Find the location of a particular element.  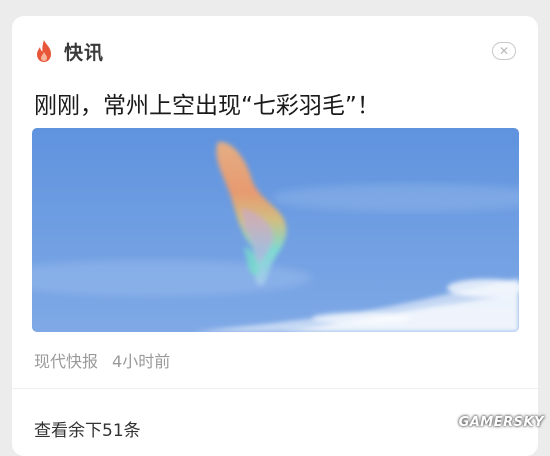

card-header: 快讯 is located at coordinates (69, 51).